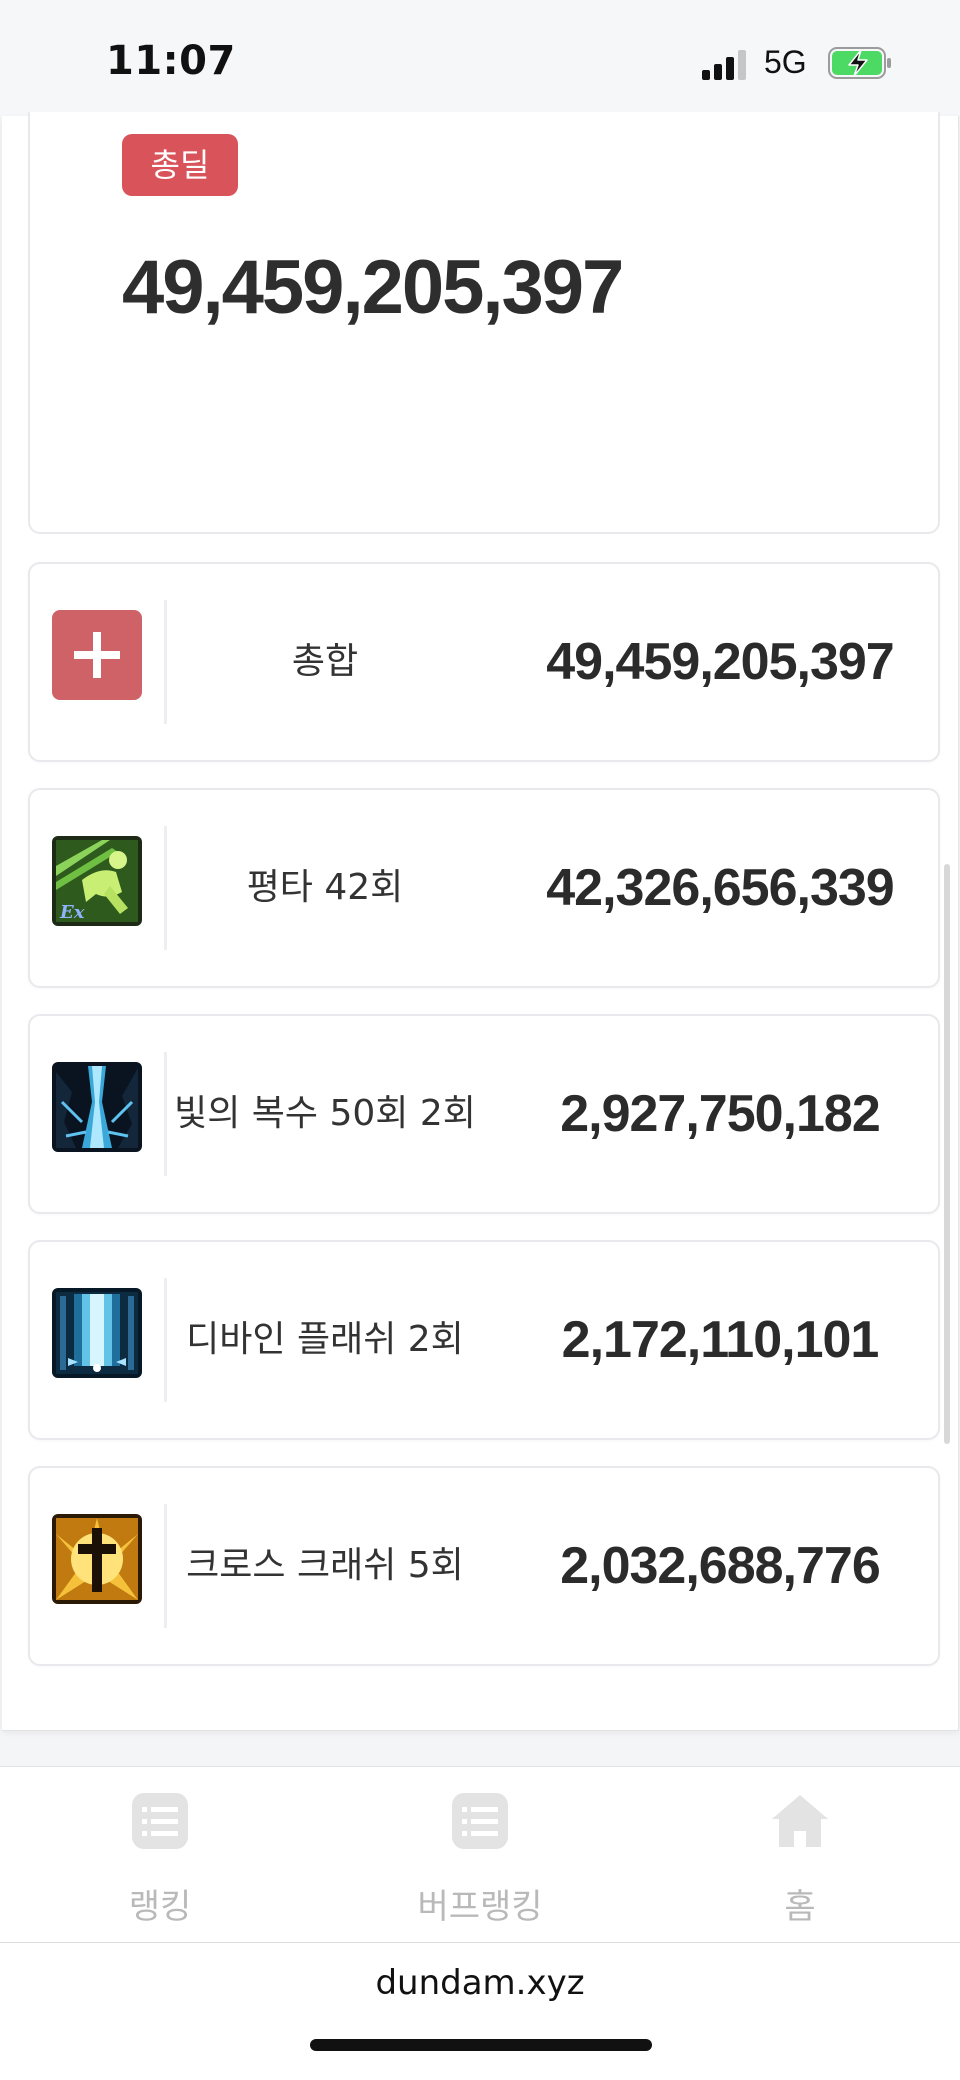 This screenshot has height=2080, width=960. I want to click on divine-flash-skill-icon, so click(97, 1333).